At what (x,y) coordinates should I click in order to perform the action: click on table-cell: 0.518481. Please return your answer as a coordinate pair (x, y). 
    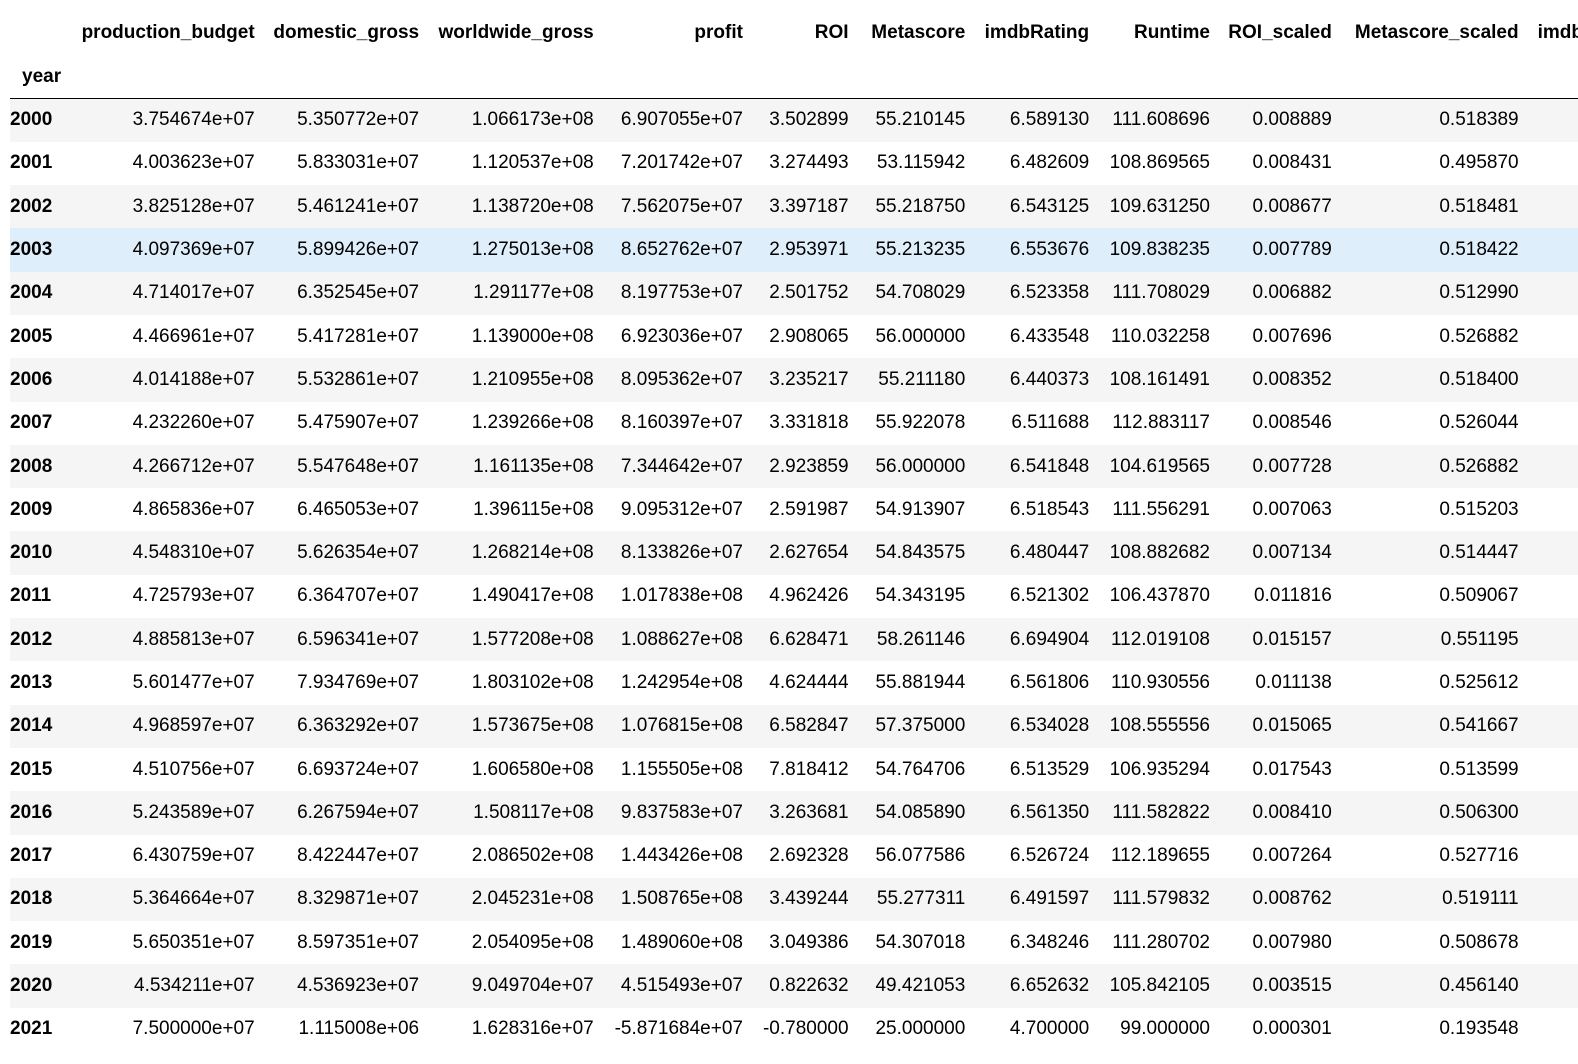
    Looking at the image, I should click on (1479, 206).